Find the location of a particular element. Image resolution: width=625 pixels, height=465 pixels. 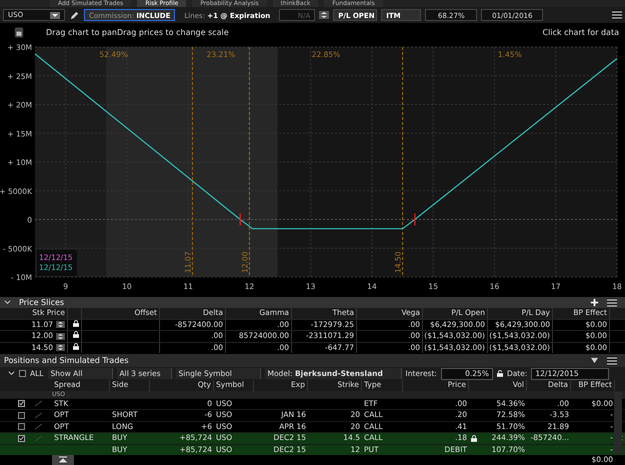

section-title: Positions and Simulated Trades is located at coordinates (66, 360).